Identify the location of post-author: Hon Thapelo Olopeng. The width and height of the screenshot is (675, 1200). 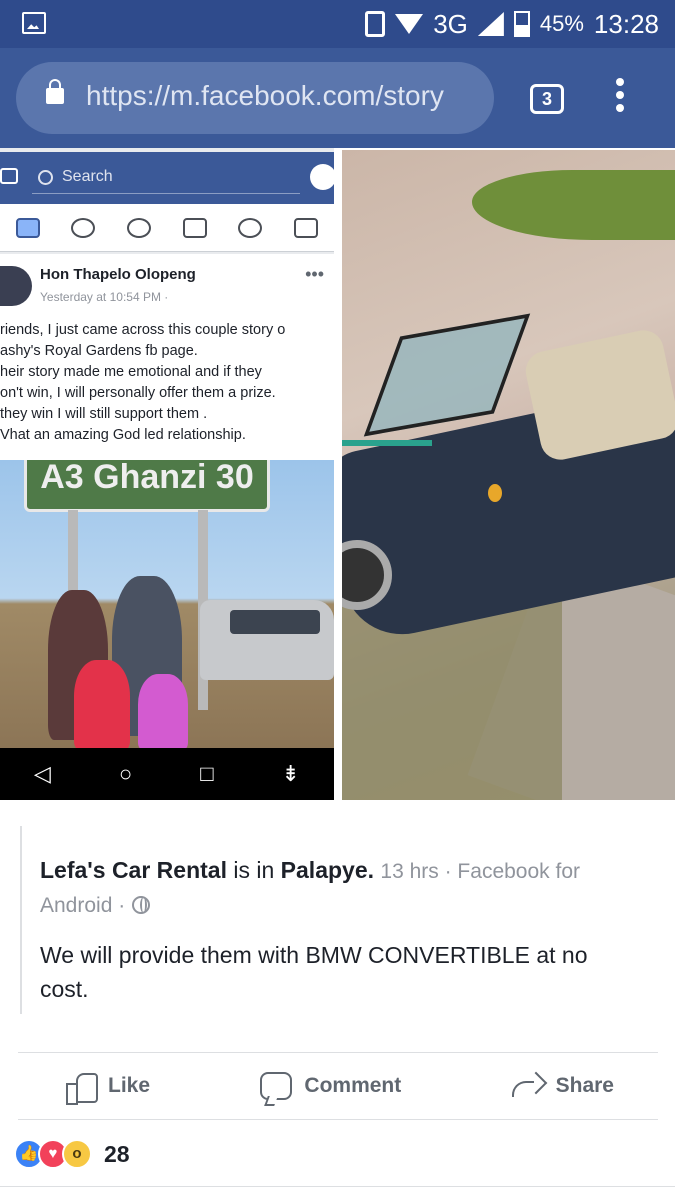
(118, 274).